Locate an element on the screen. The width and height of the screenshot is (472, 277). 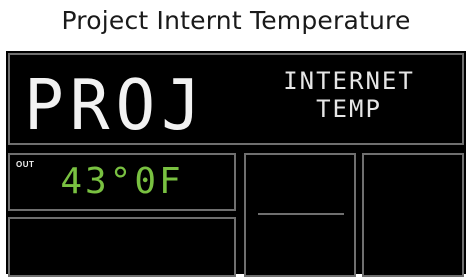
header-line-2: TEMP is located at coordinates (349, 109).